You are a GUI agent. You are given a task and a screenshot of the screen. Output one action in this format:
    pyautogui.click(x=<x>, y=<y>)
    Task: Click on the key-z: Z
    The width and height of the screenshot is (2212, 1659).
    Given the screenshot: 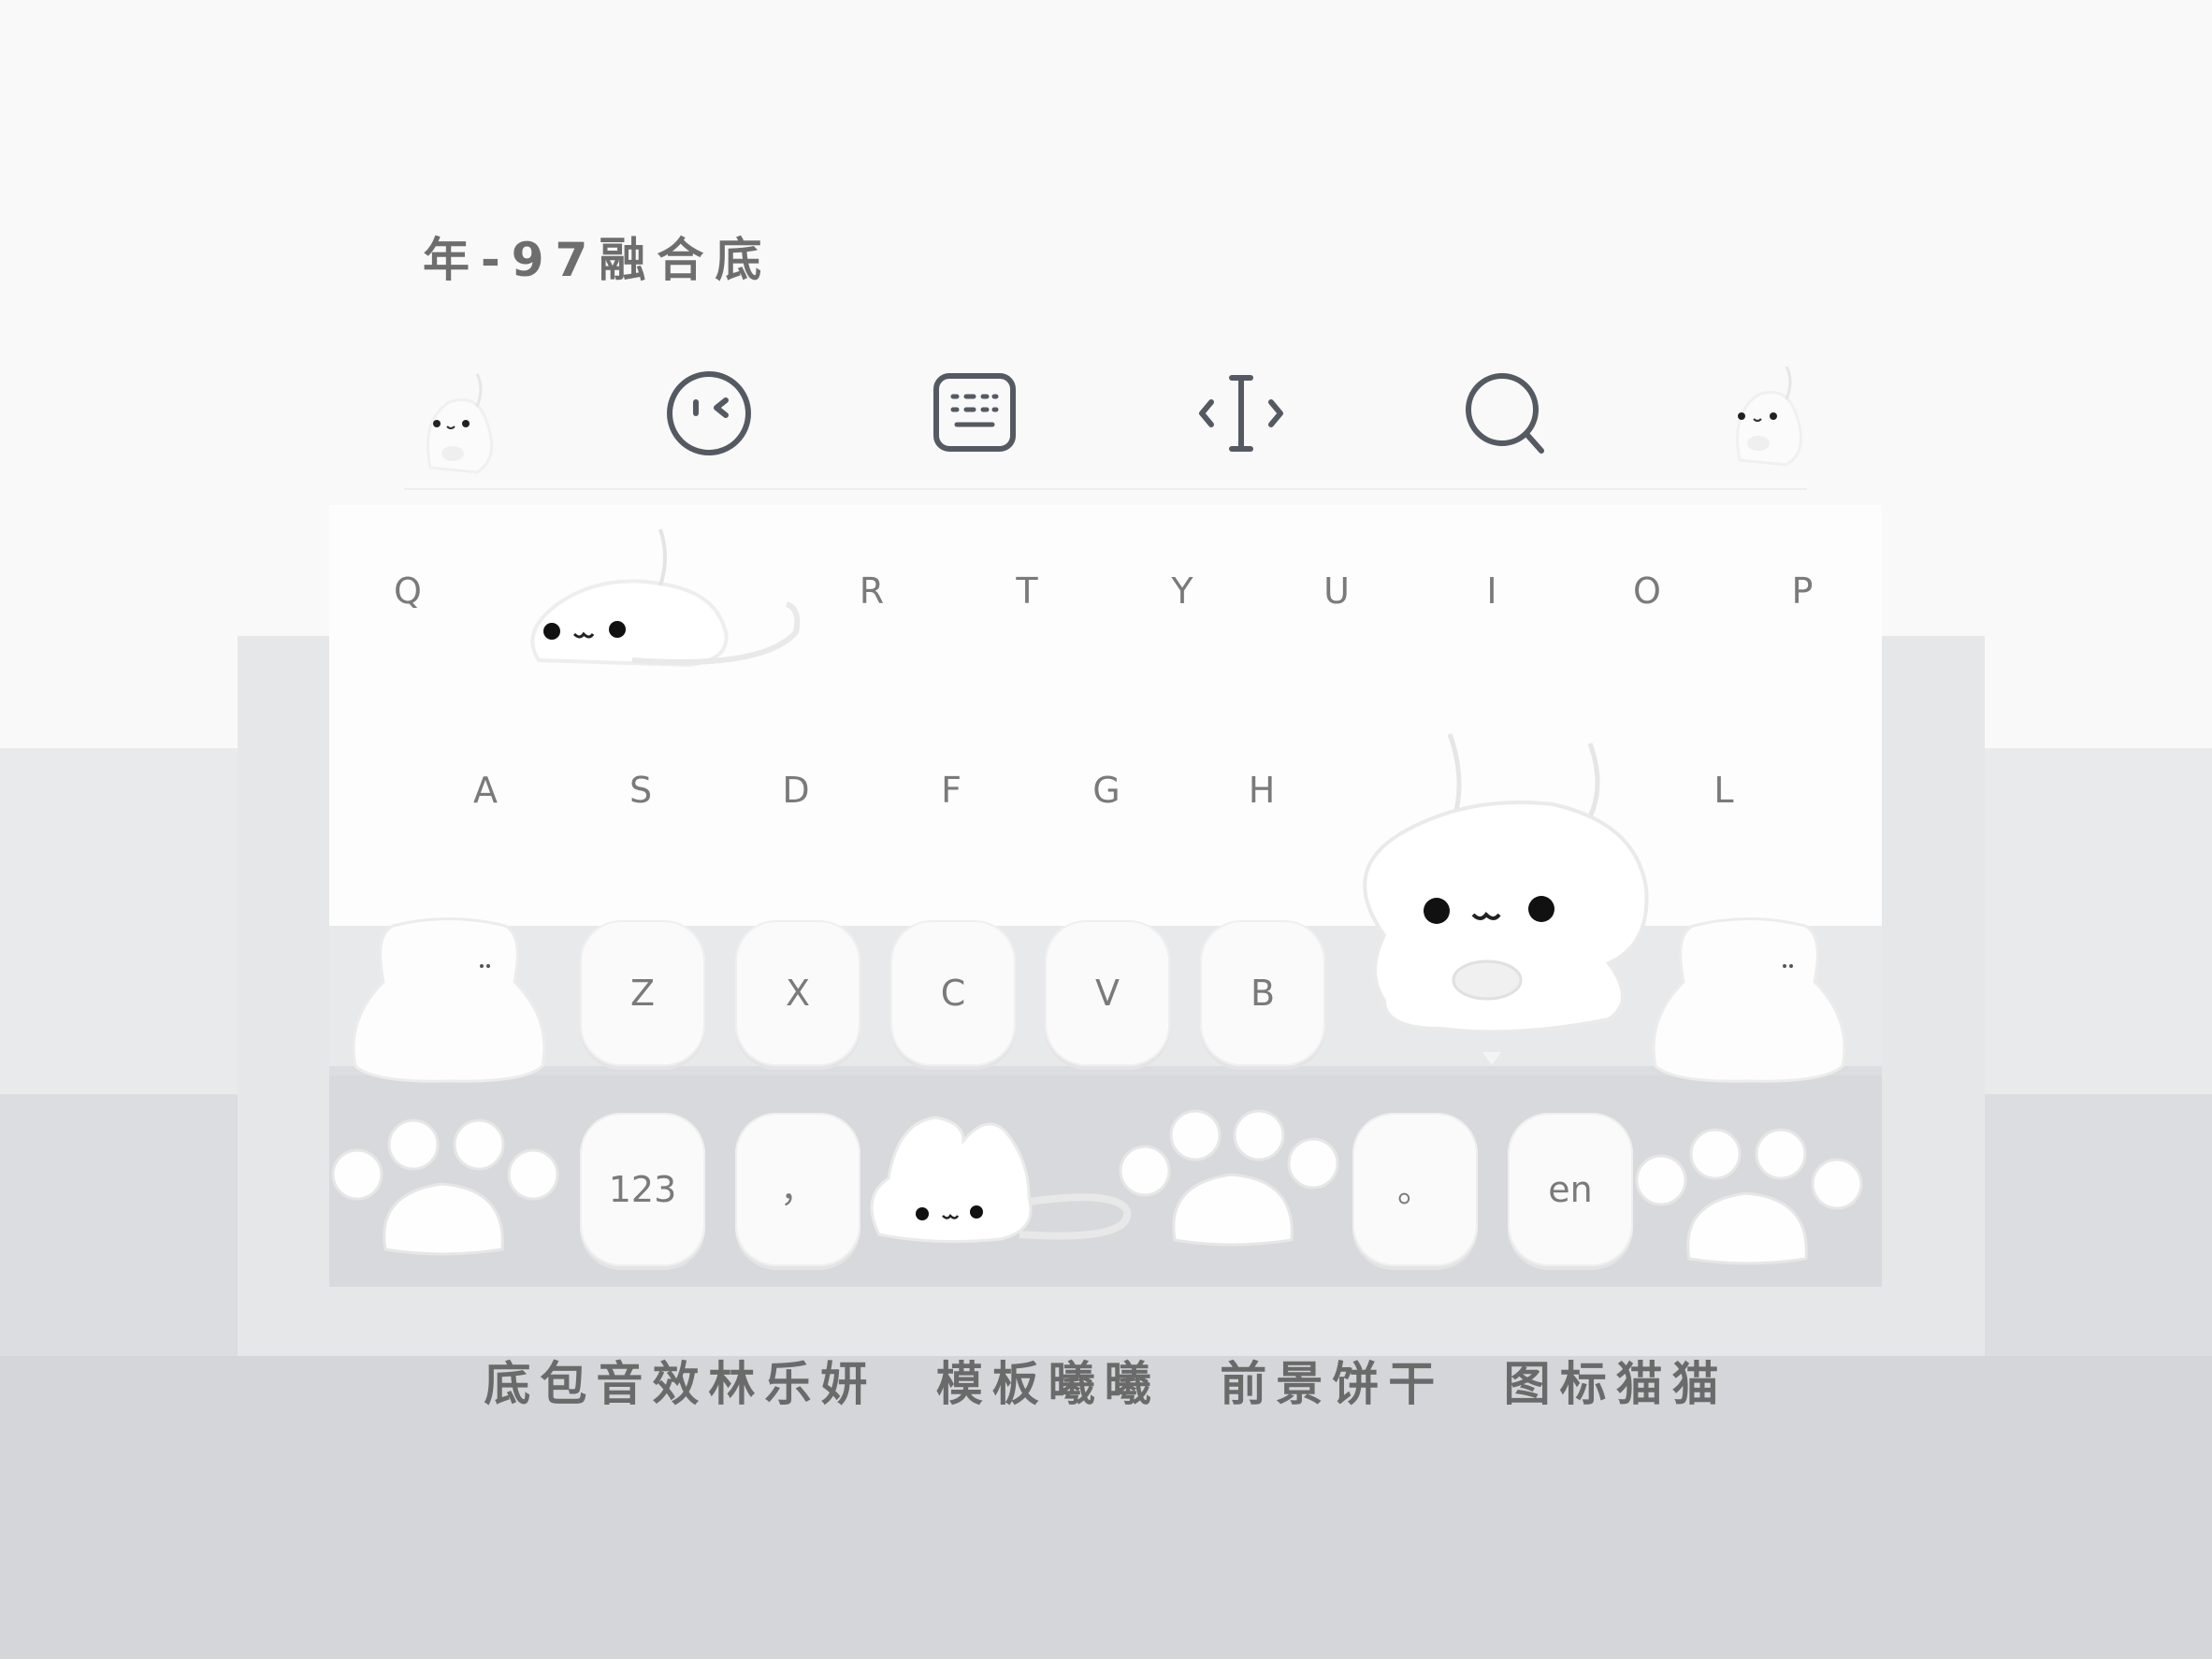 What is the action you would take?
    pyautogui.click(x=643, y=993)
    